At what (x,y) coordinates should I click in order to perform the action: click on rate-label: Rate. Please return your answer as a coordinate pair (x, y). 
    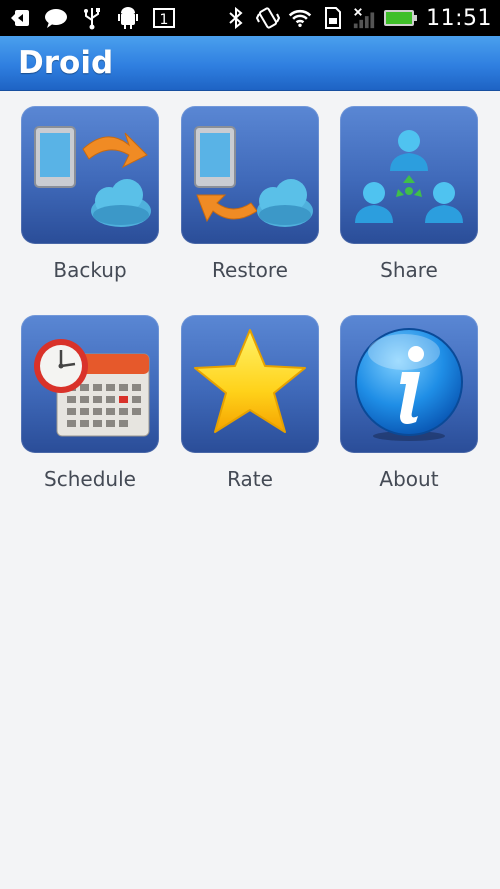
    Looking at the image, I should click on (250, 479).